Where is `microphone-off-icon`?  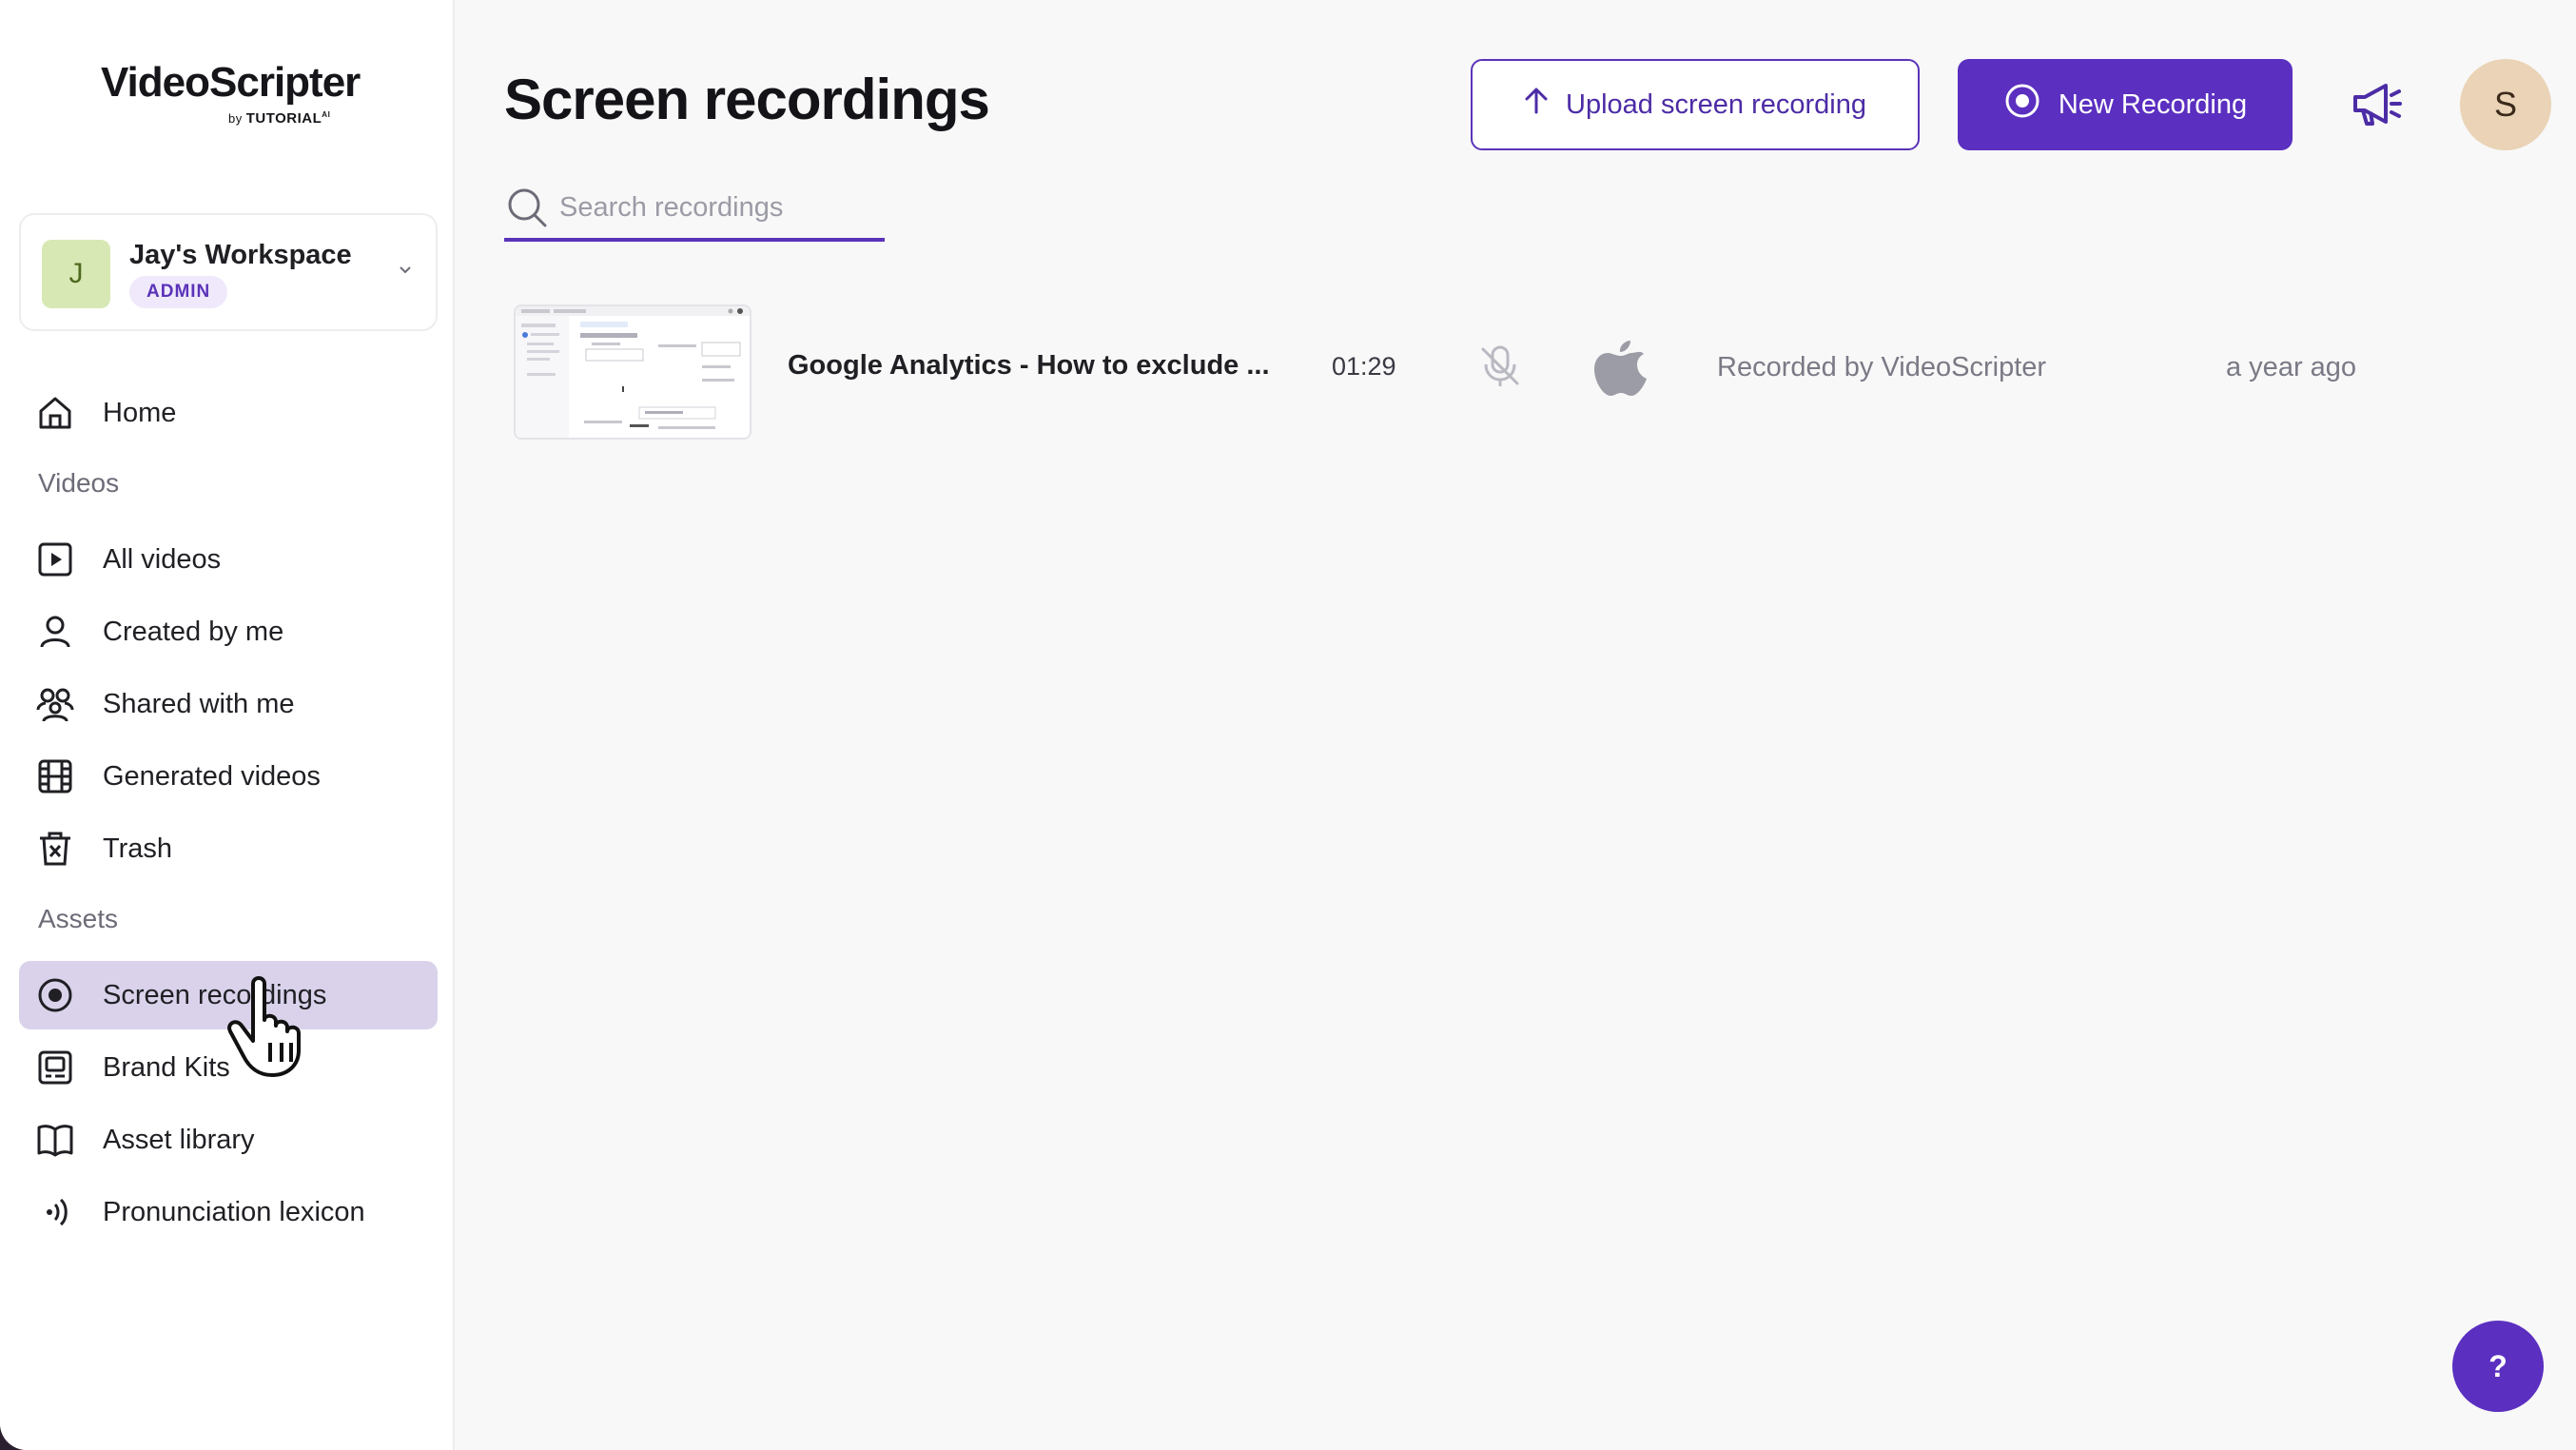
microphone-off-icon is located at coordinates (1500, 367).